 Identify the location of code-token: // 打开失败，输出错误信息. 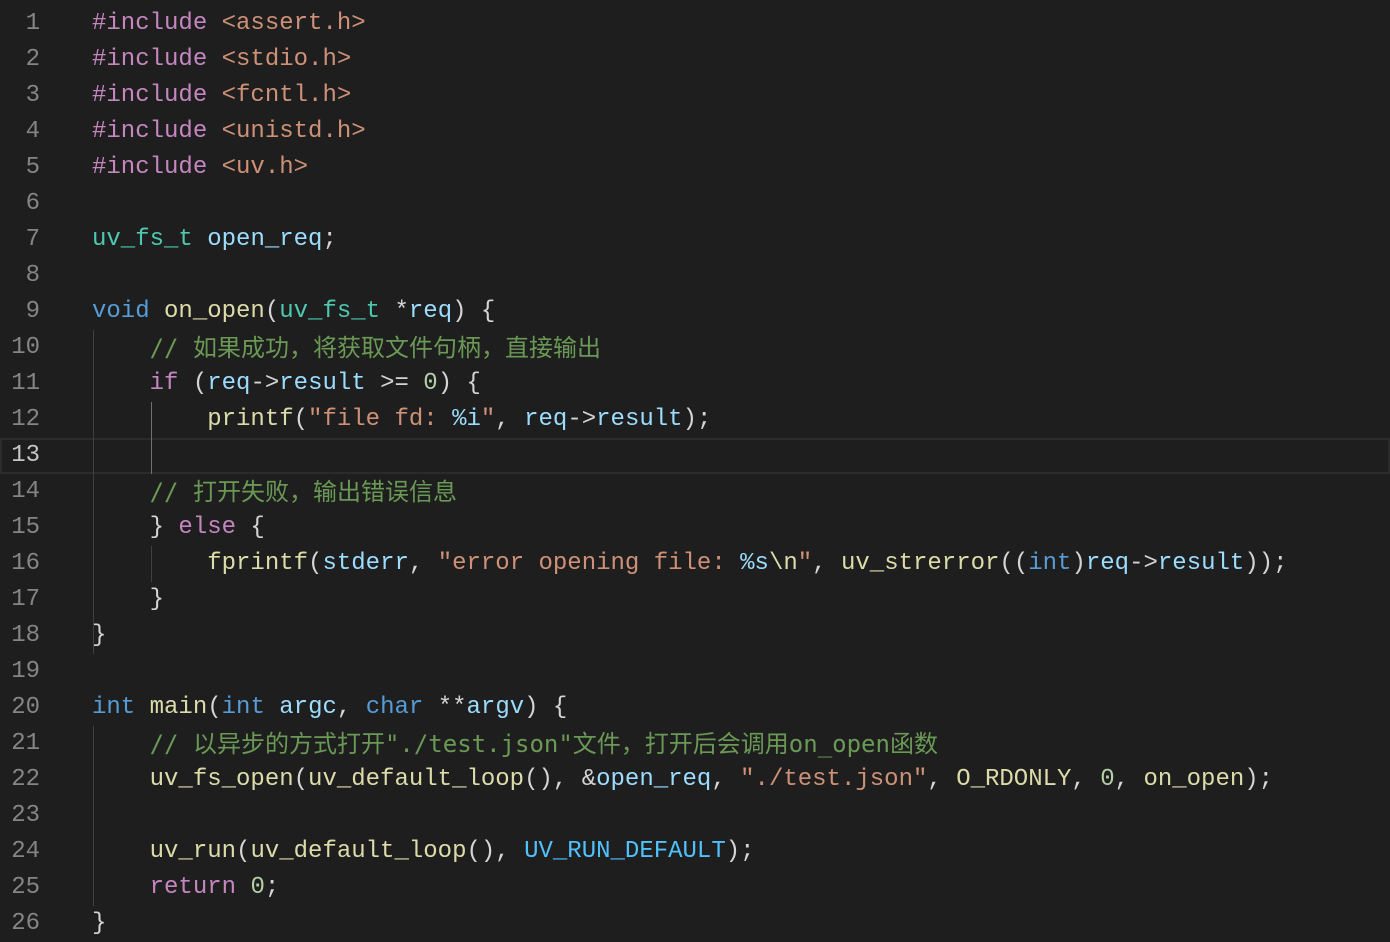
(303, 492).